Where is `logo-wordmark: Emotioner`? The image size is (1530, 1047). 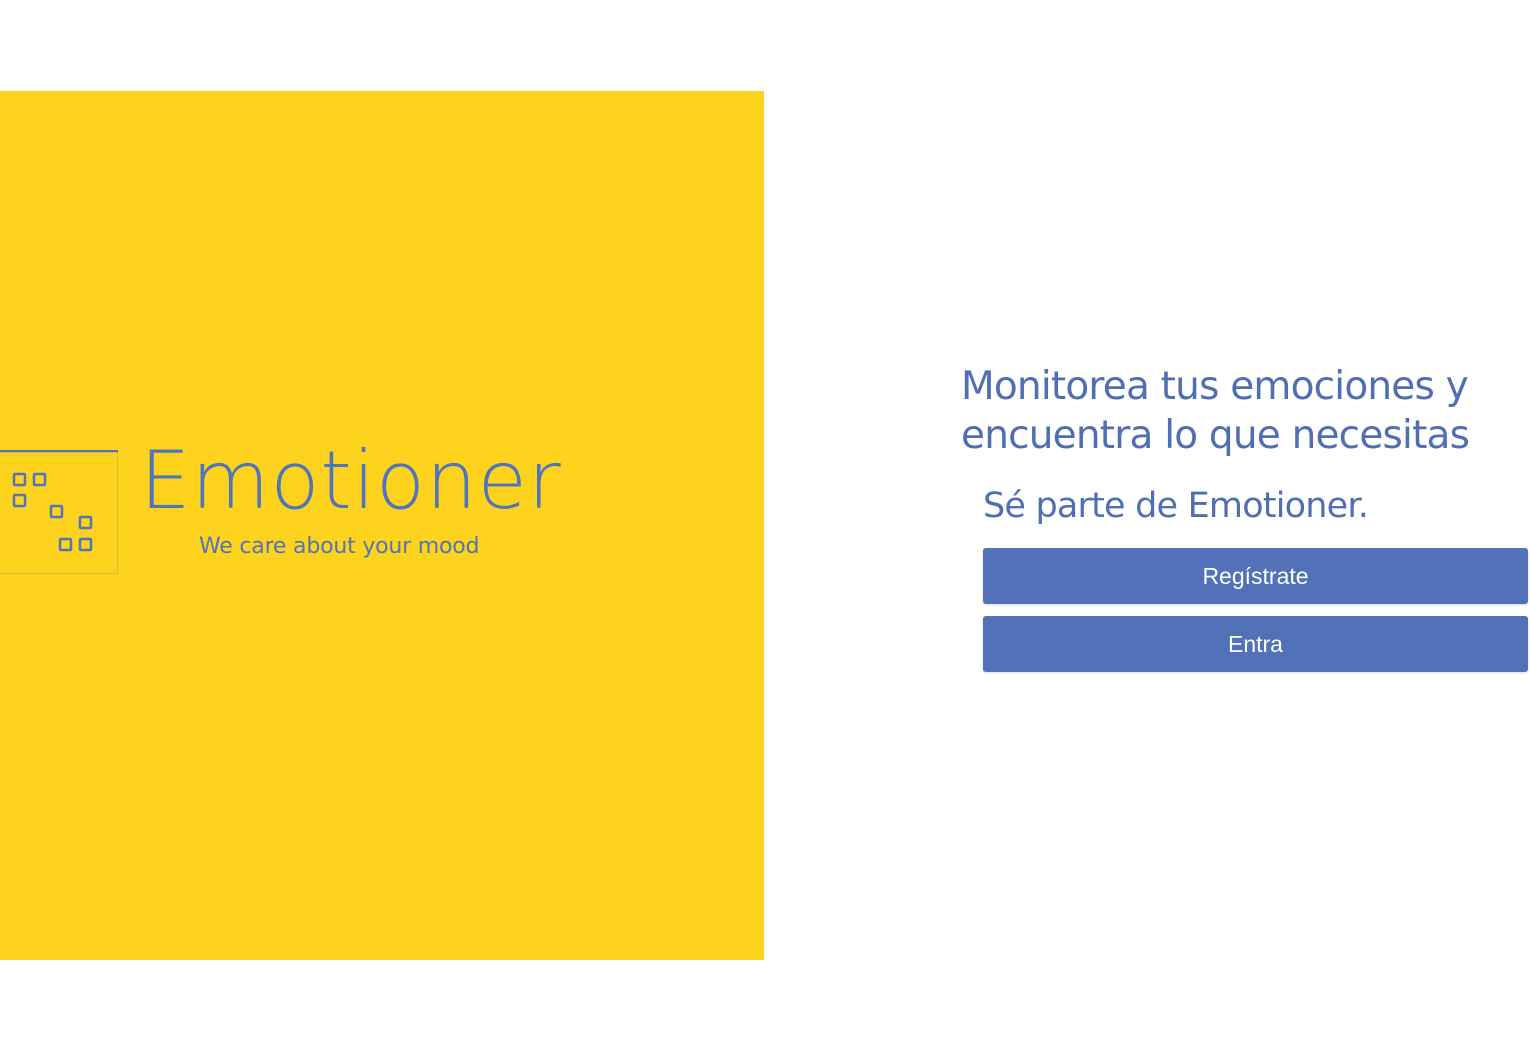 logo-wordmark: Emotioner is located at coordinates (351, 480).